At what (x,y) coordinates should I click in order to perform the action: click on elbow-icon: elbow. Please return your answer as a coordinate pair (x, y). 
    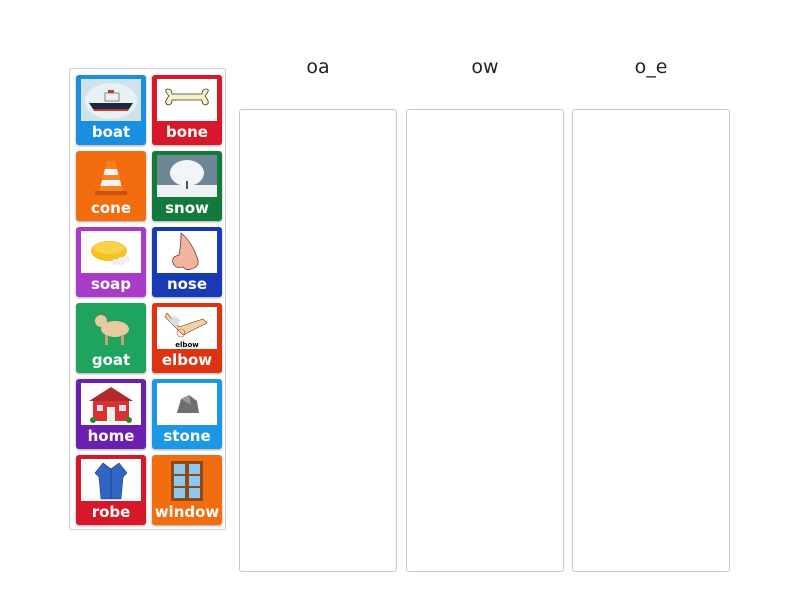
    Looking at the image, I should click on (187, 328).